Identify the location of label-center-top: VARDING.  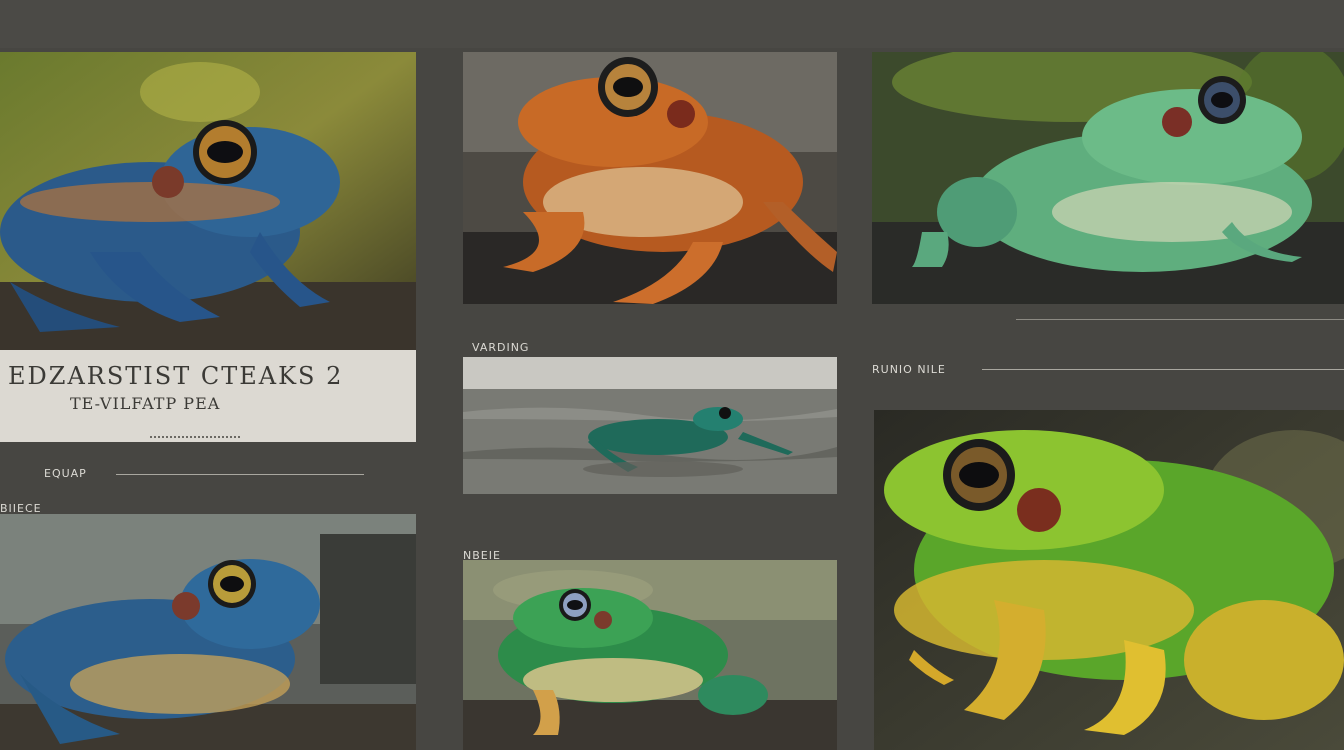
(501, 347).